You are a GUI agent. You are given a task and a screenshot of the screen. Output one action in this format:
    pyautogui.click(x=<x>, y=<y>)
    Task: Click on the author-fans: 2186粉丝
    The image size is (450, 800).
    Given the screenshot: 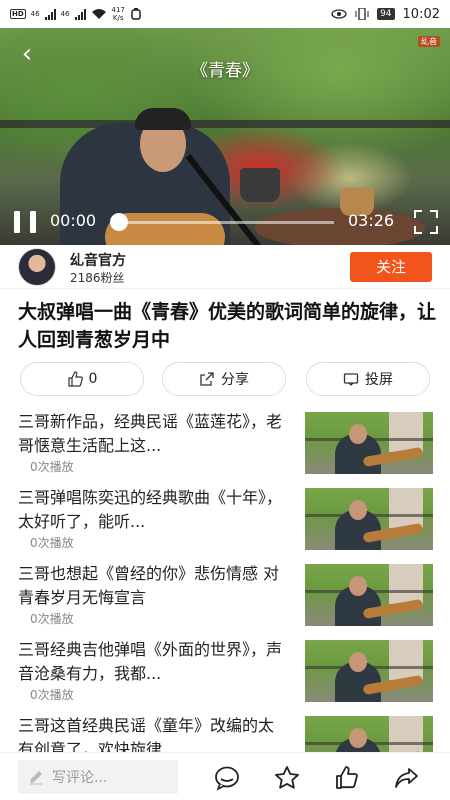 What is the action you would take?
    pyautogui.click(x=97, y=278)
    